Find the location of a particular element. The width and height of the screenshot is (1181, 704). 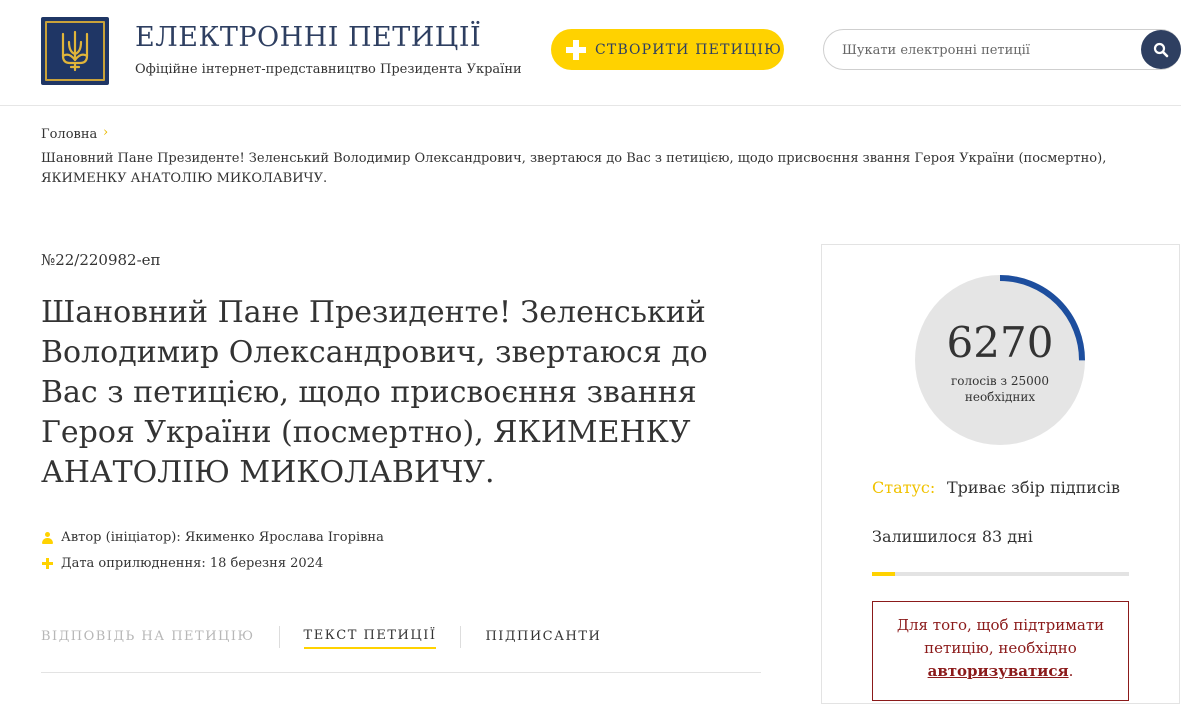

create-petition-button: СТВОРИТИ ПЕТИЦІЮ is located at coordinates (667, 49).